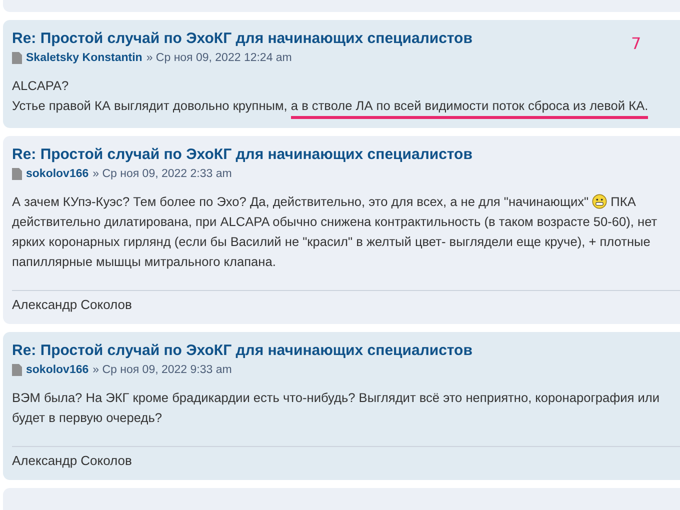 This screenshot has height=510, width=680. I want to click on post-text: ALCAPA?, so click(40, 85).